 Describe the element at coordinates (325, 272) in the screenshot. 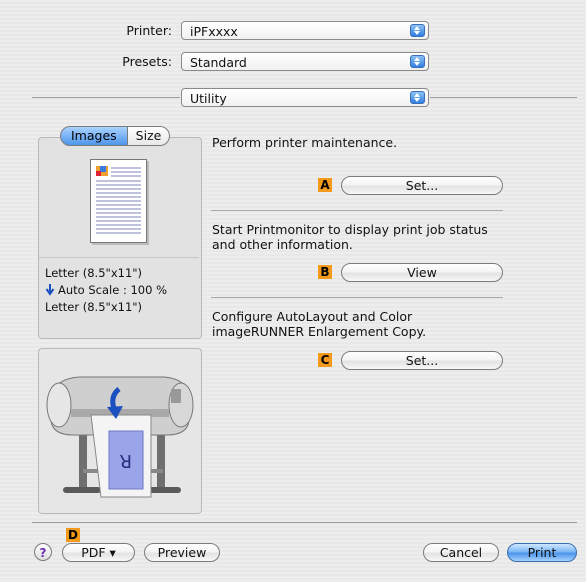

I see `callout-b-badge: B` at that location.